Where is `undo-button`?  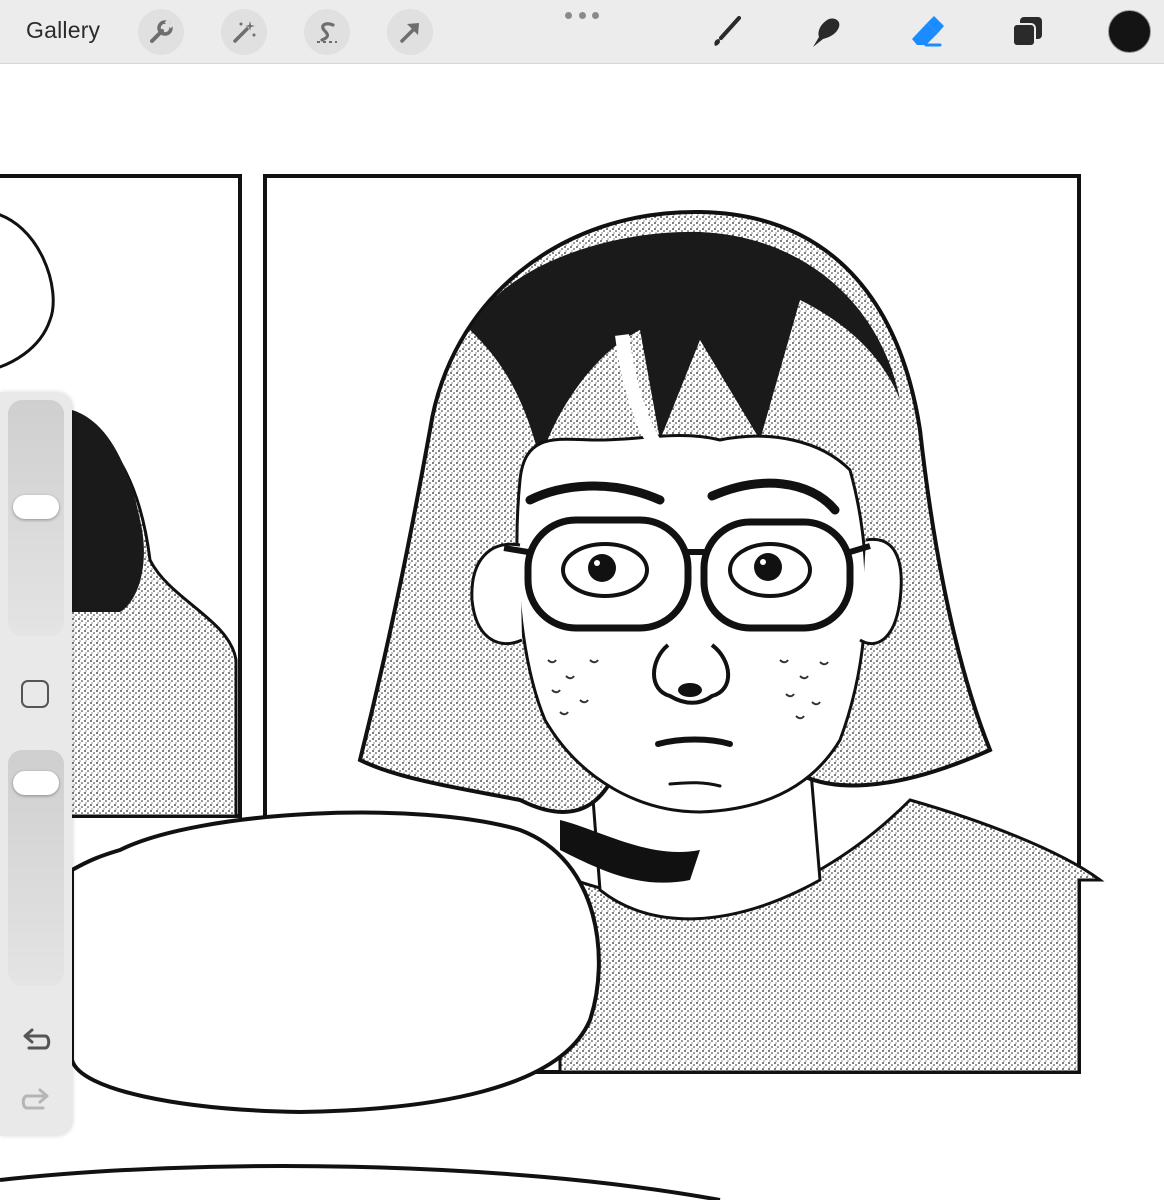
undo-button is located at coordinates (36, 1039).